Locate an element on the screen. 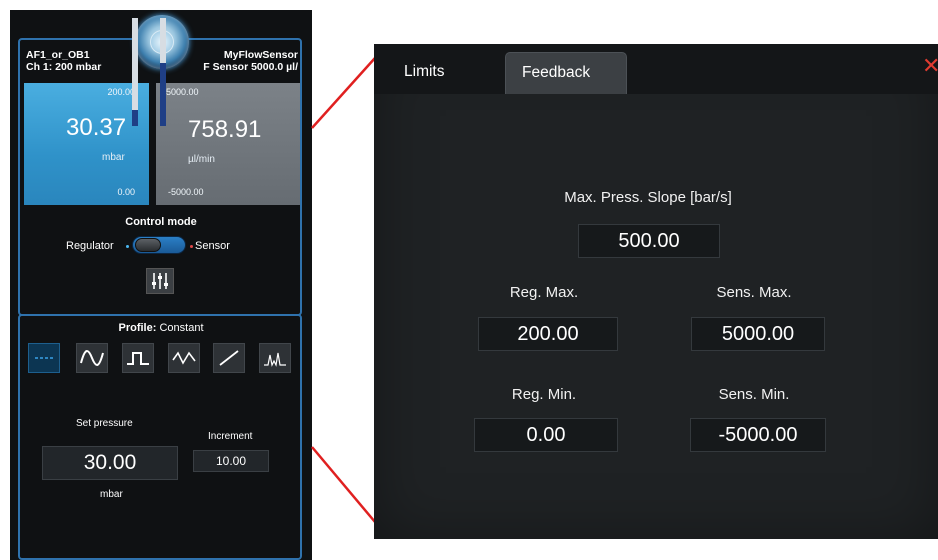 The image size is (938, 560). pressure-unit: mbar is located at coordinates (113, 157).